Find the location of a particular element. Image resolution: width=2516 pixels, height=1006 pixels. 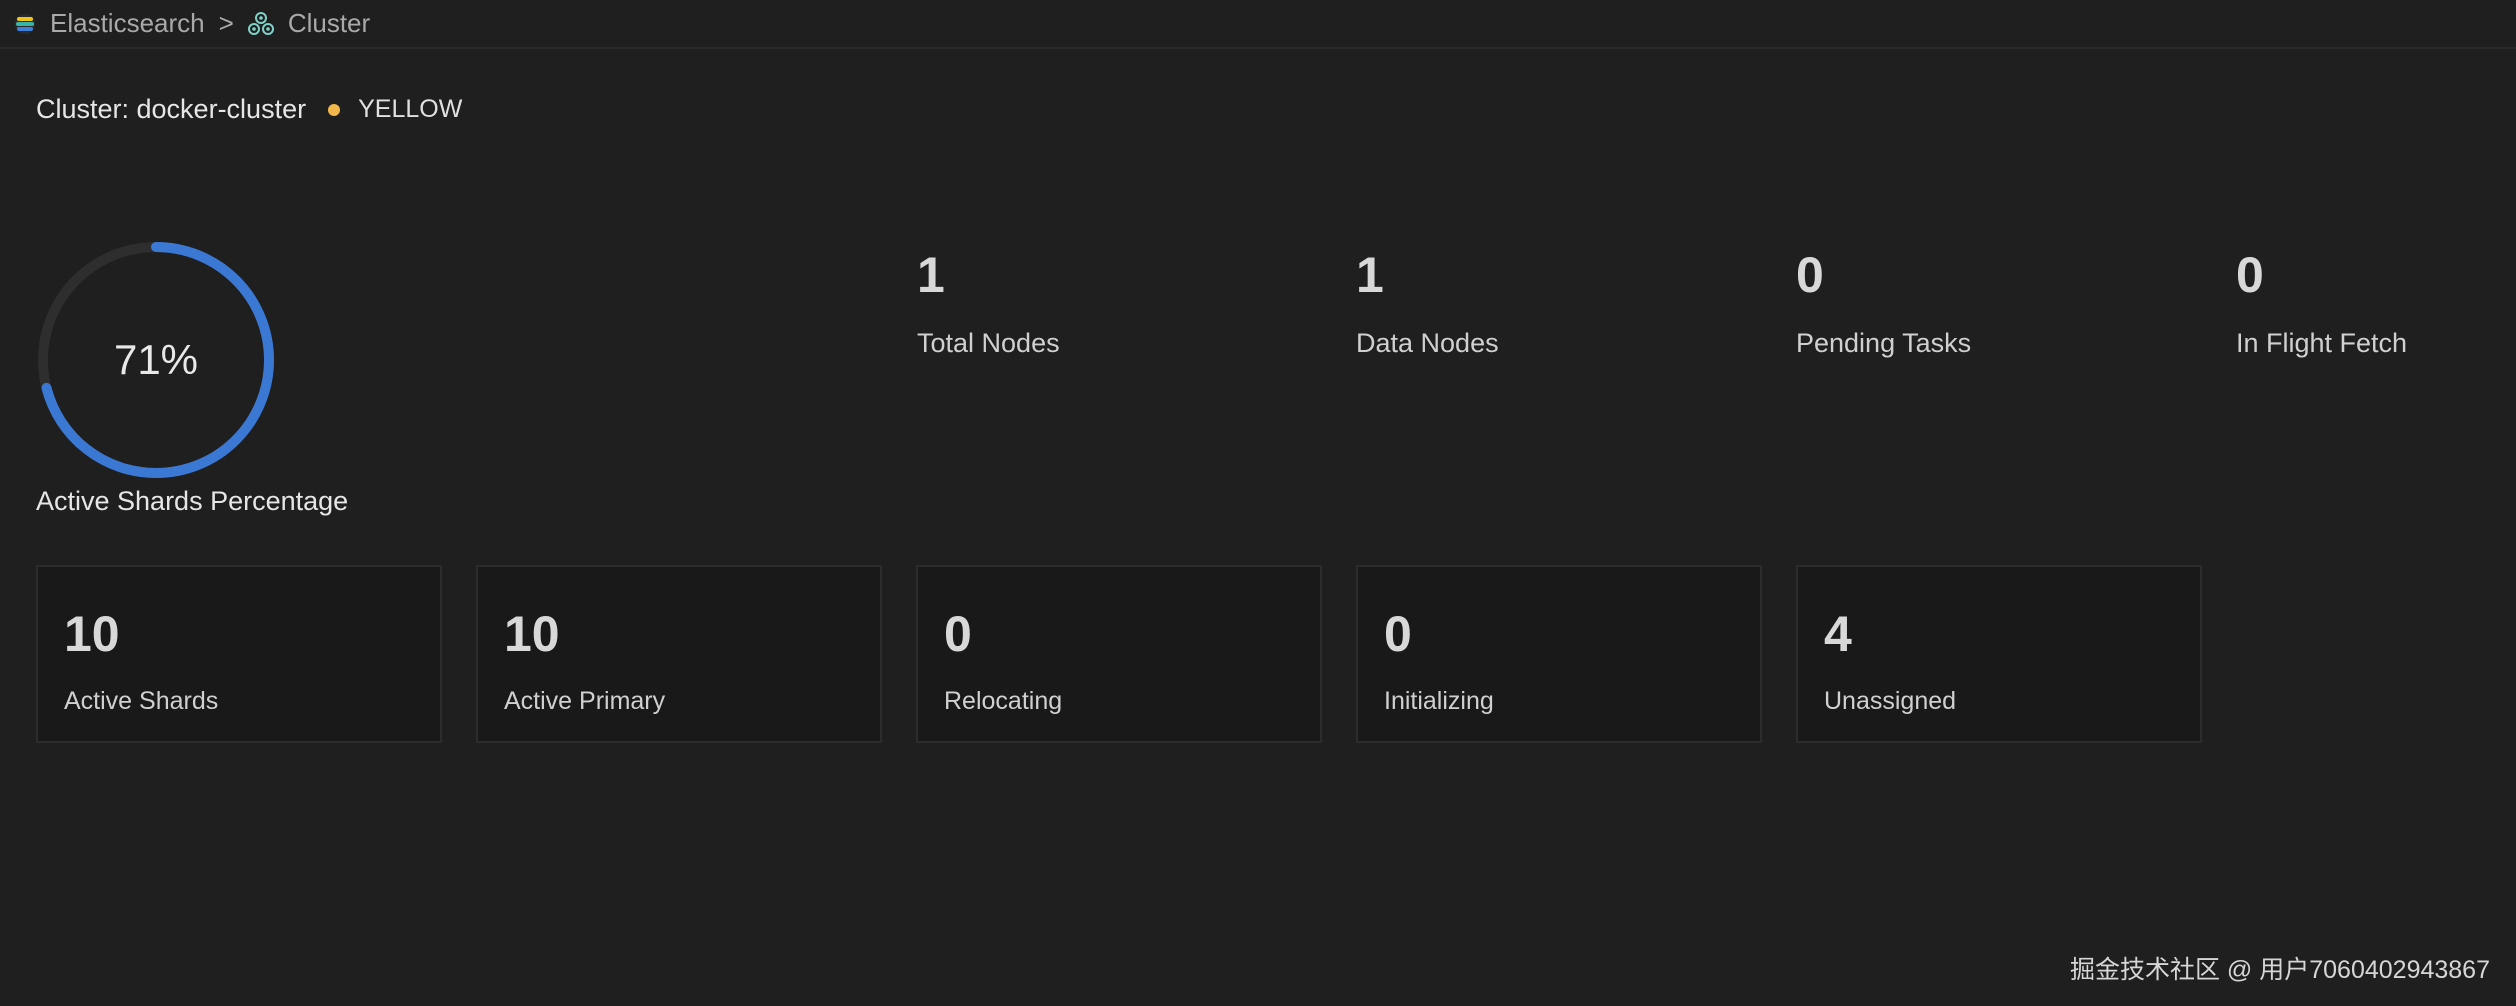

stat-label: Total Nodes is located at coordinates (988, 343).